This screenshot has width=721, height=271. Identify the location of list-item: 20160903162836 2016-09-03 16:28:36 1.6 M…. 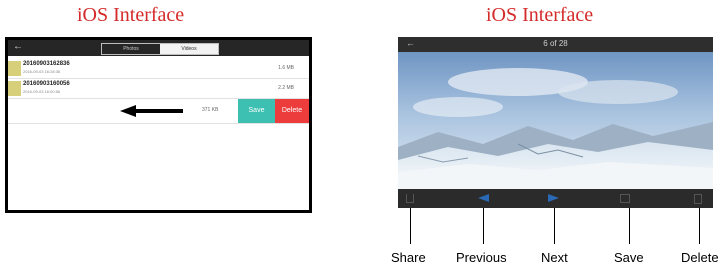
(158, 69).